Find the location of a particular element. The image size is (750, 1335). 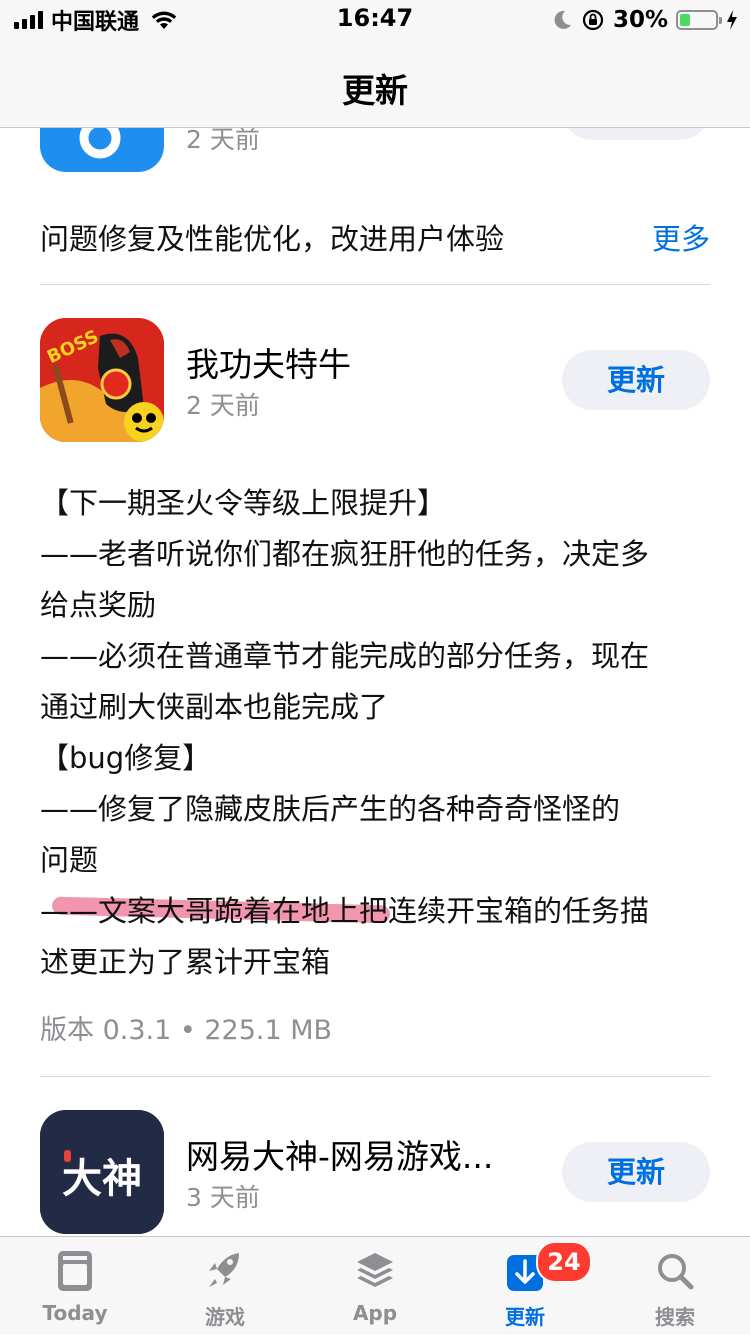

app-date: 3 天前 is located at coordinates (223, 1197).